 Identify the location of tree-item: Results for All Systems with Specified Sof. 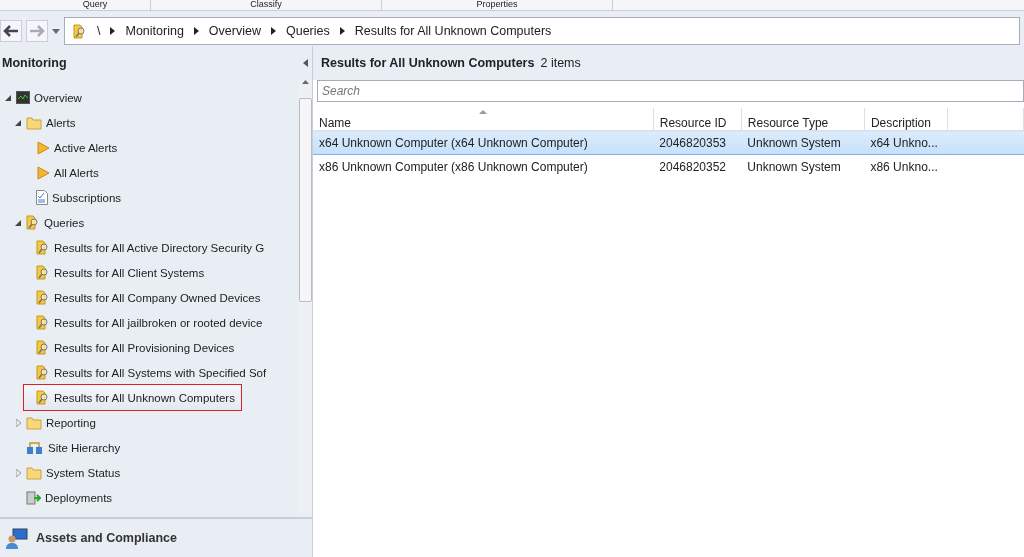
(145, 372).